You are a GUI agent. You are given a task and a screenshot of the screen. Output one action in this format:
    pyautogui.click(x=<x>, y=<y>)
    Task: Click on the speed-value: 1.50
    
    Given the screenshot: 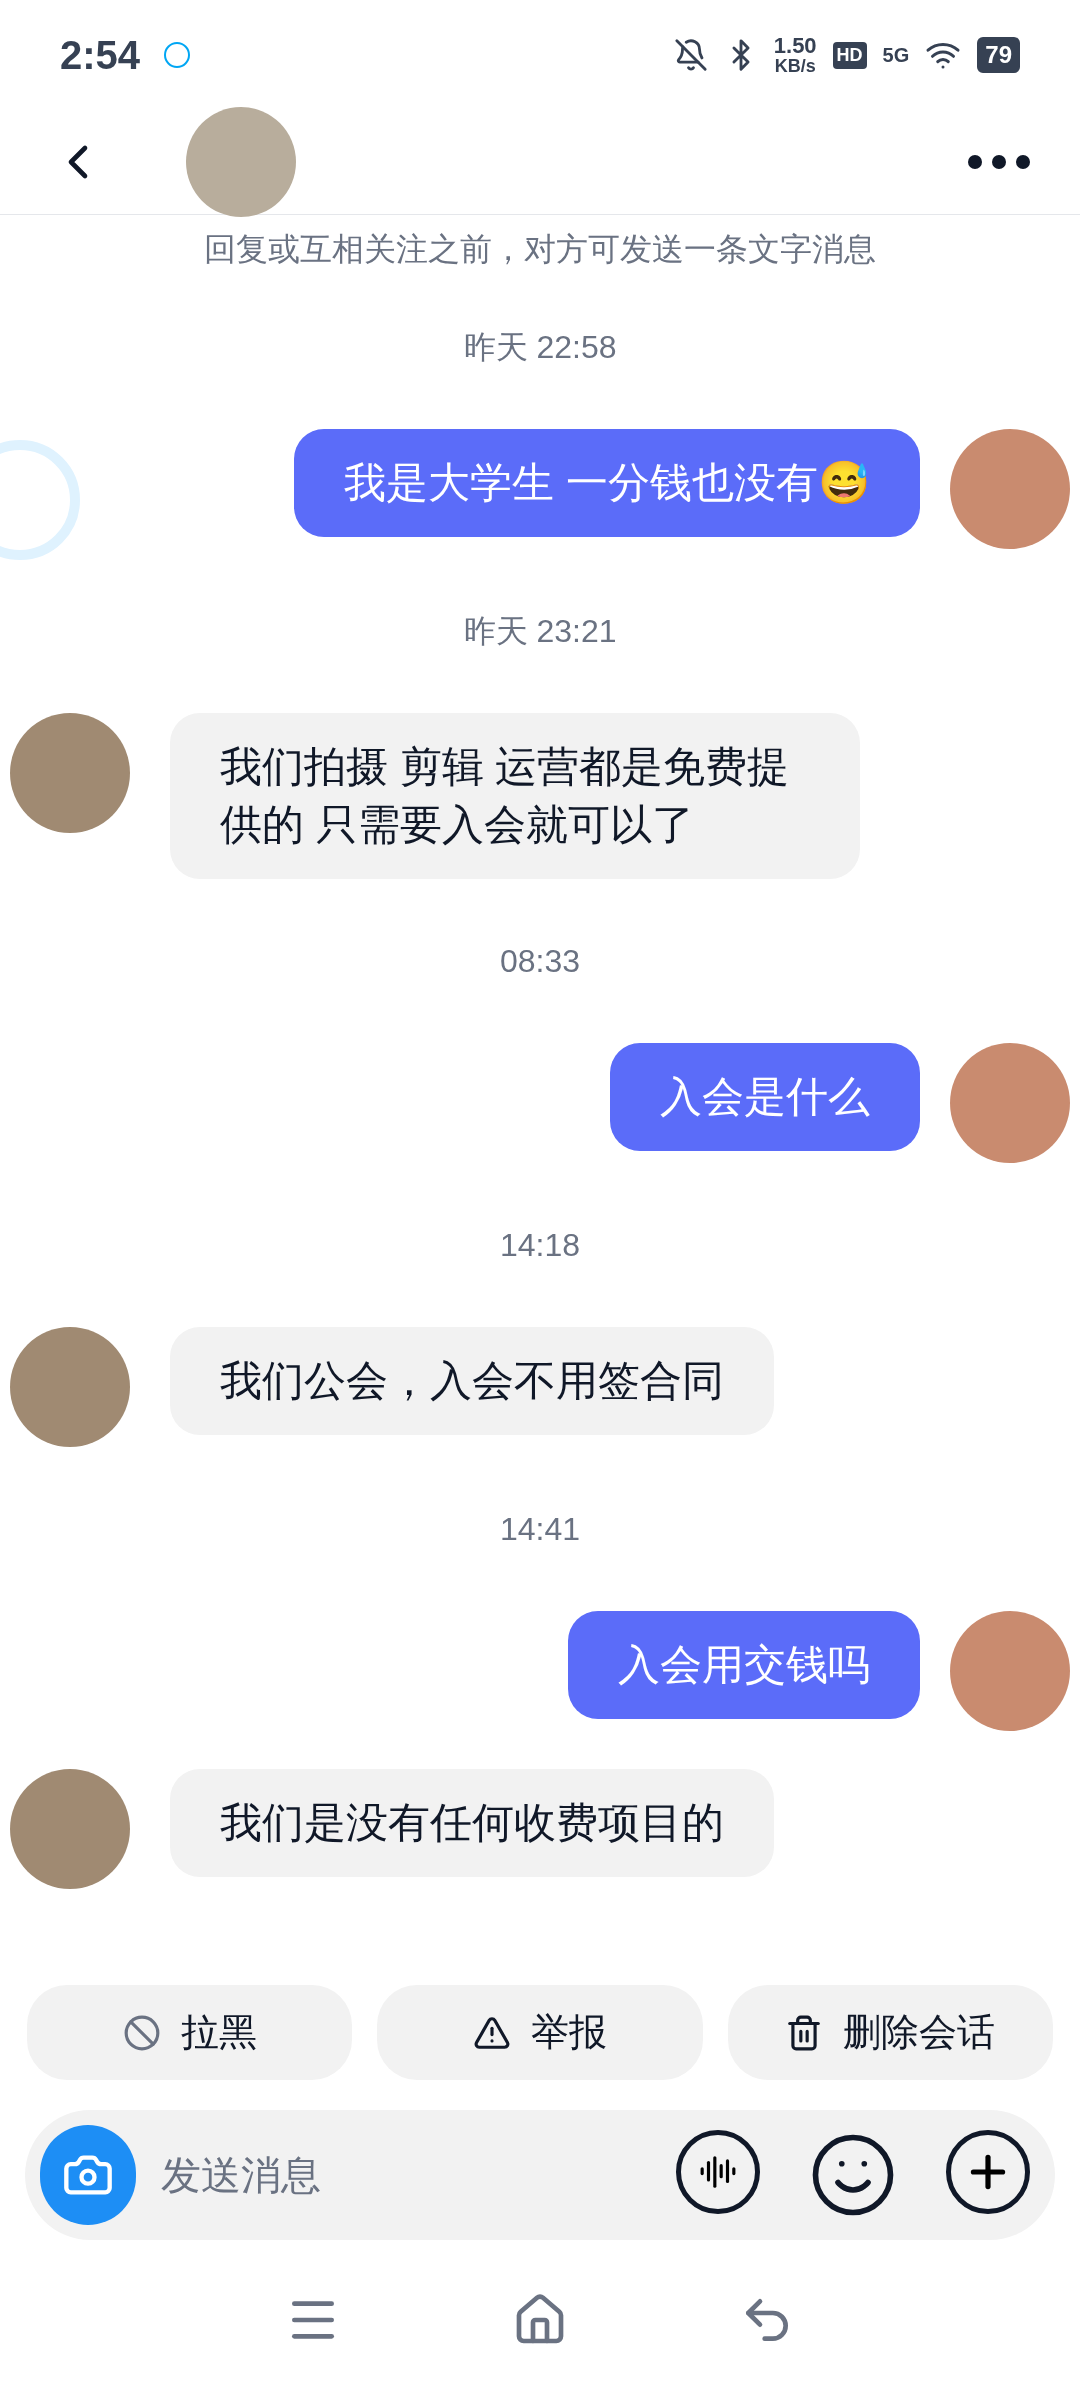 What is the action you would take?
    pyautogui.click(x=795, y=46)
    